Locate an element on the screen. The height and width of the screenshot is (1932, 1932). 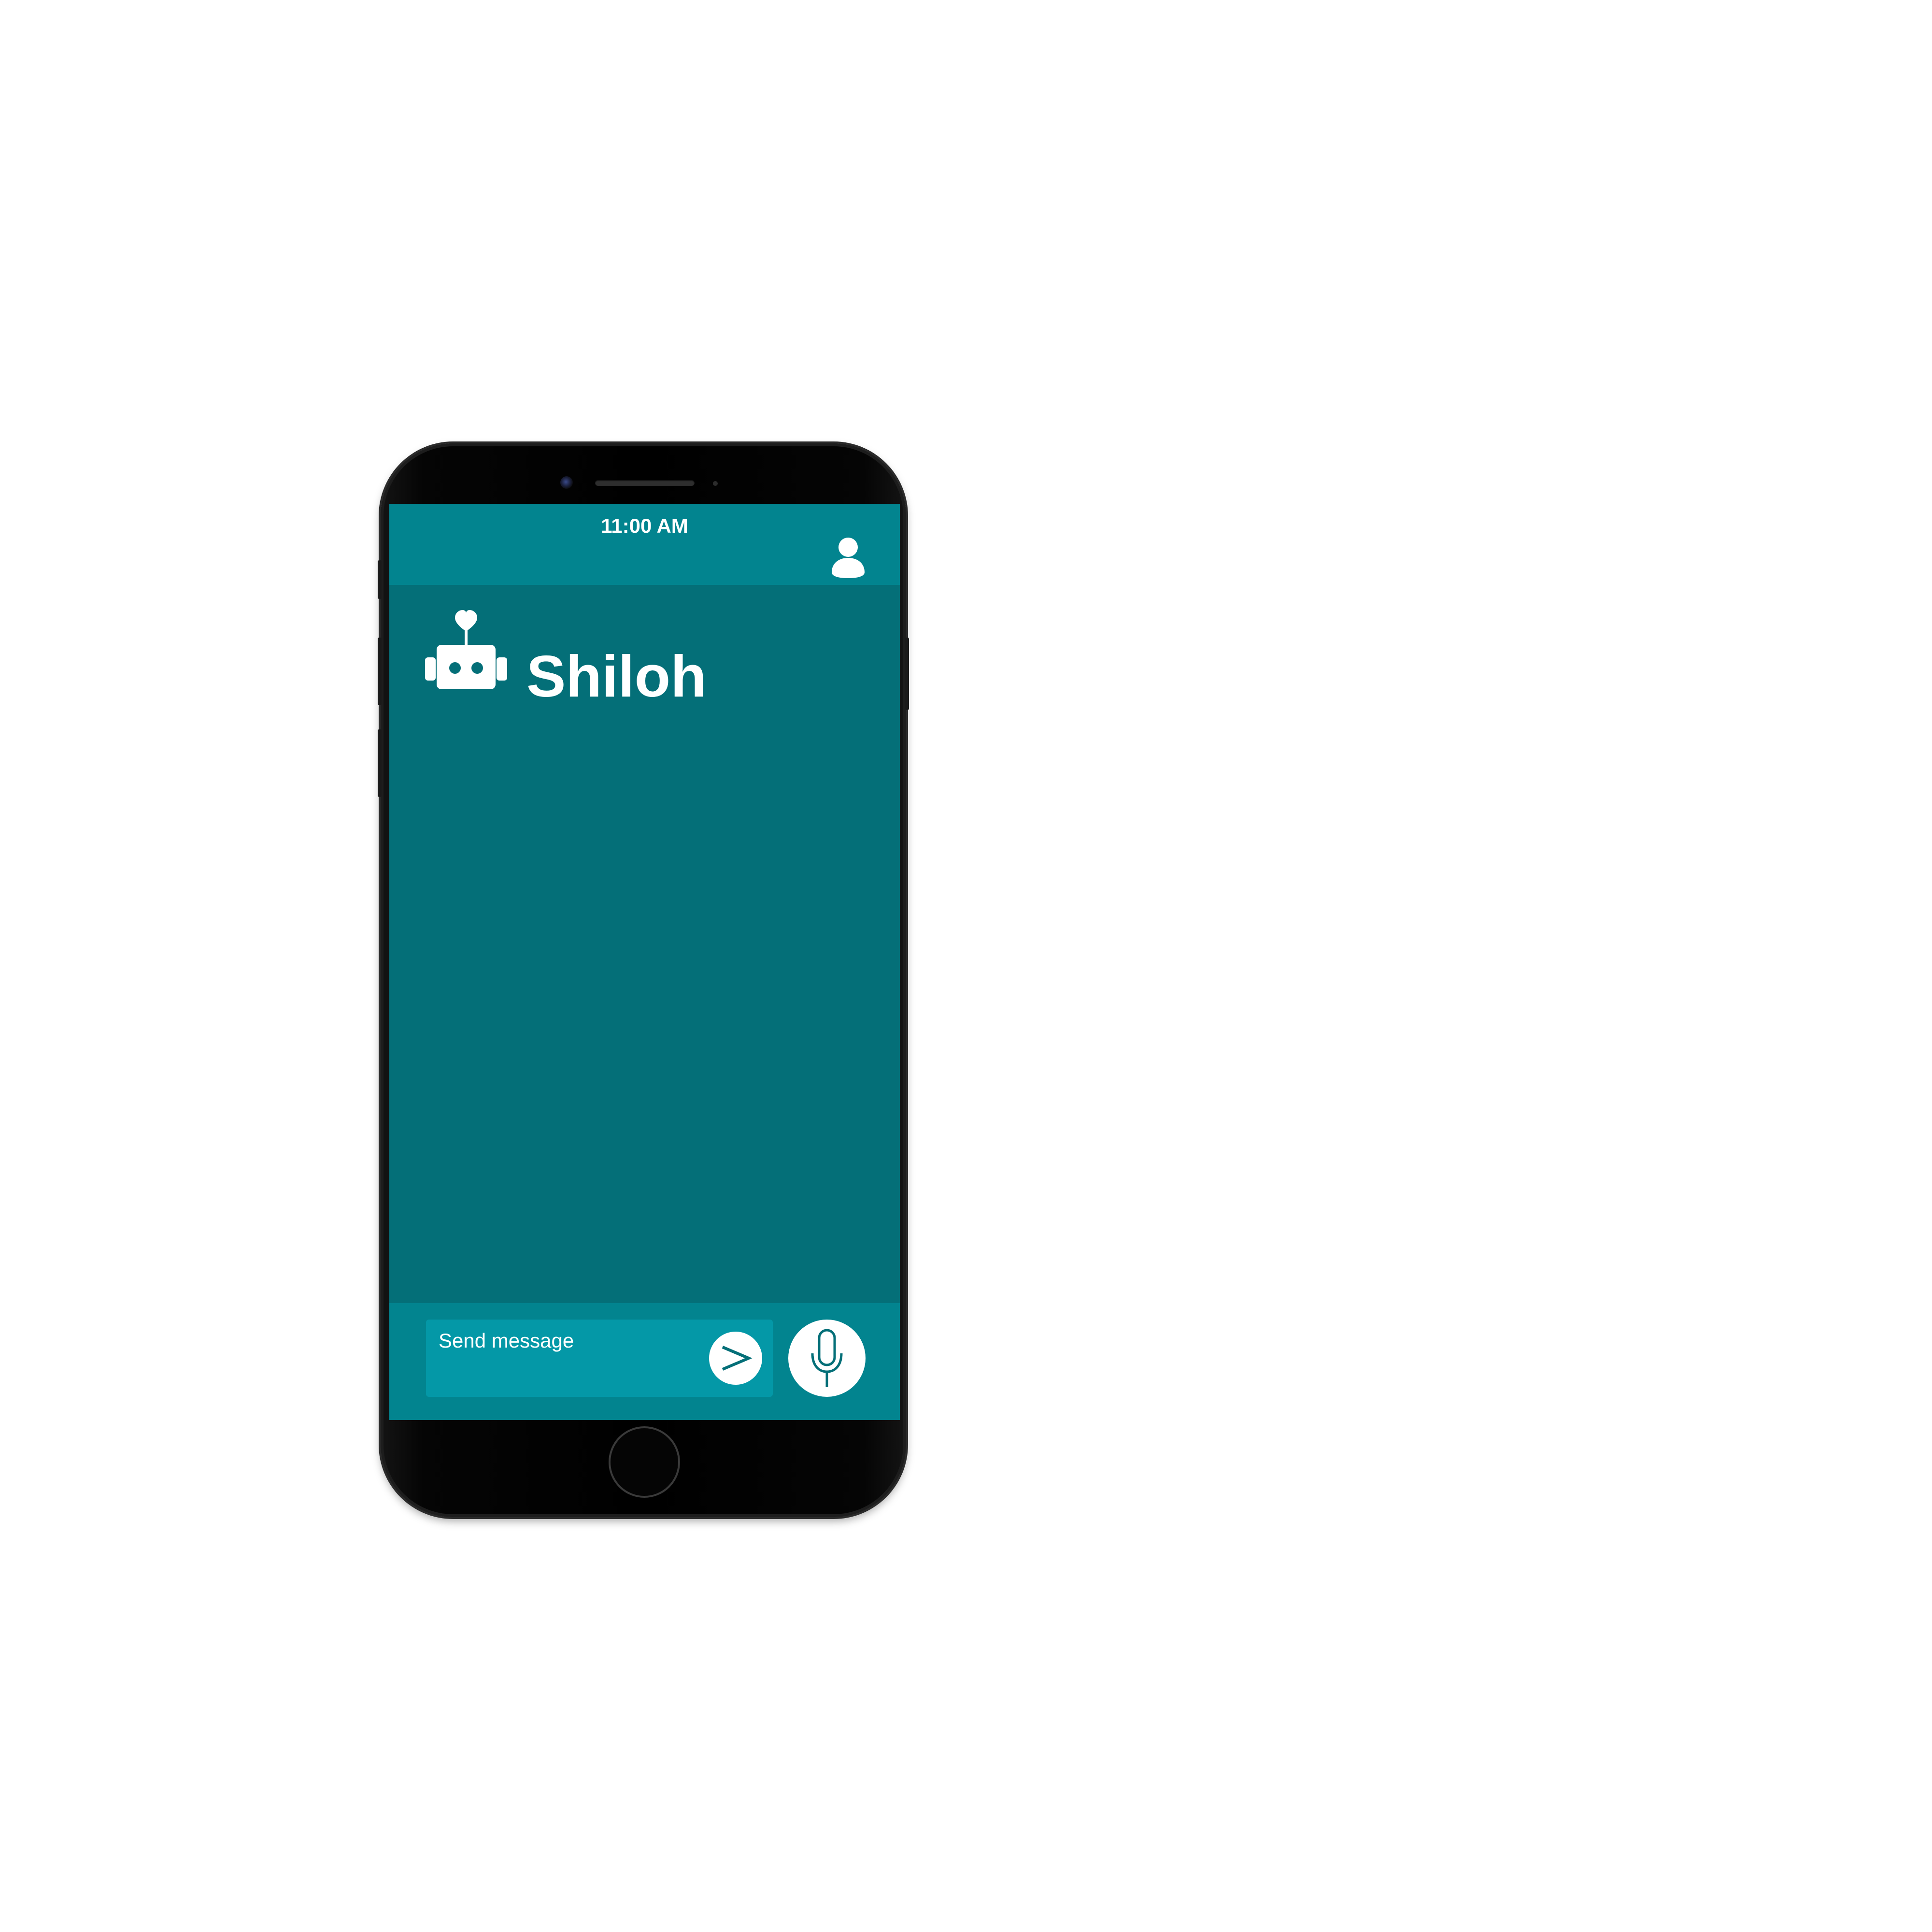
app-screen: 11:00 AM Shiloh Send message is located at coordinates (644, 962).